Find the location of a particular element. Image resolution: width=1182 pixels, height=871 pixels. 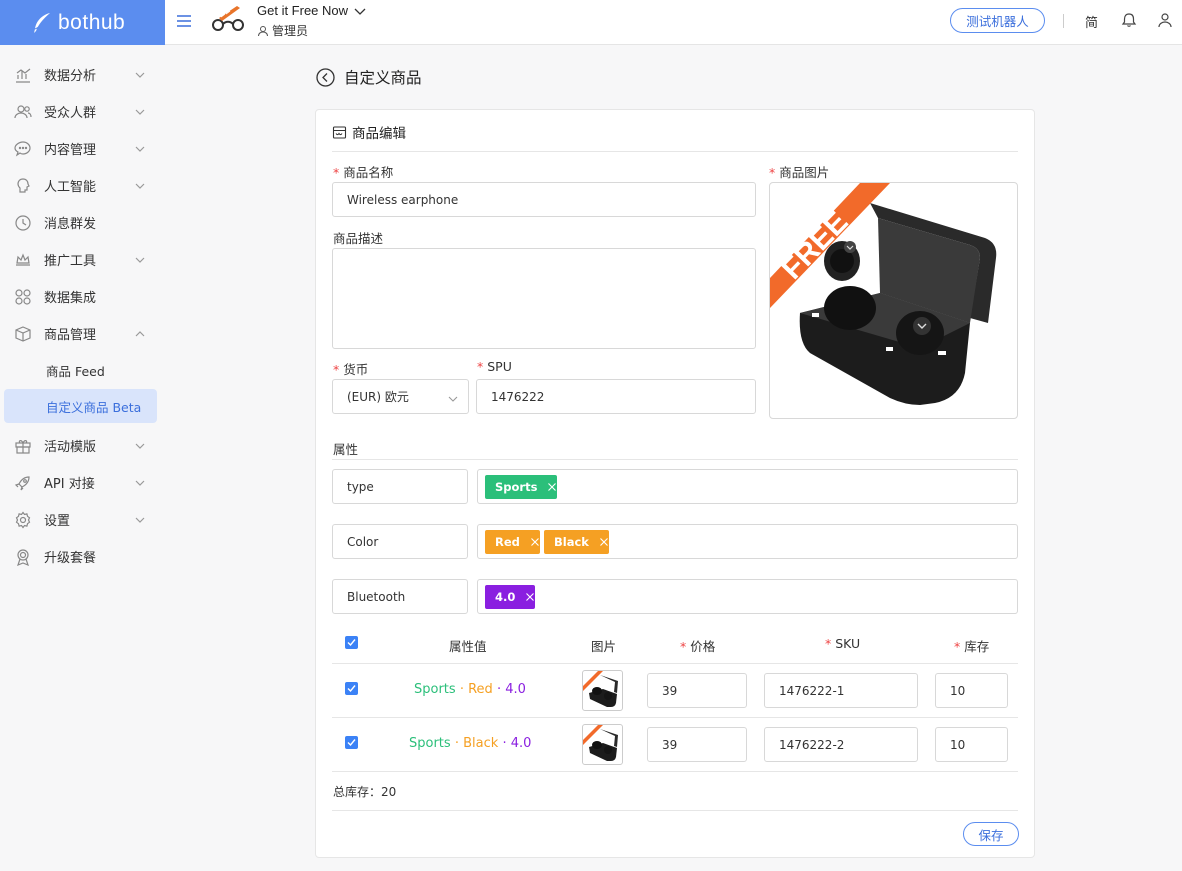

sidebar-item-settings: 设置 is located at coordinates (82, 519).